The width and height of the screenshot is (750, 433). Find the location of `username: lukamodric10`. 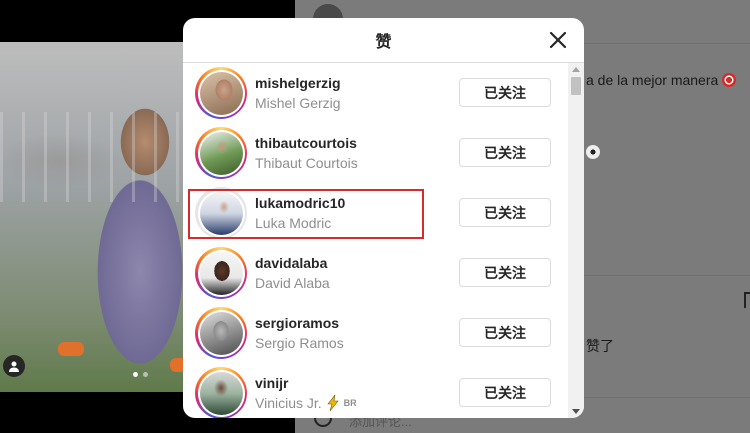

username: lukamodric10 is located at coordinates (300, 203).